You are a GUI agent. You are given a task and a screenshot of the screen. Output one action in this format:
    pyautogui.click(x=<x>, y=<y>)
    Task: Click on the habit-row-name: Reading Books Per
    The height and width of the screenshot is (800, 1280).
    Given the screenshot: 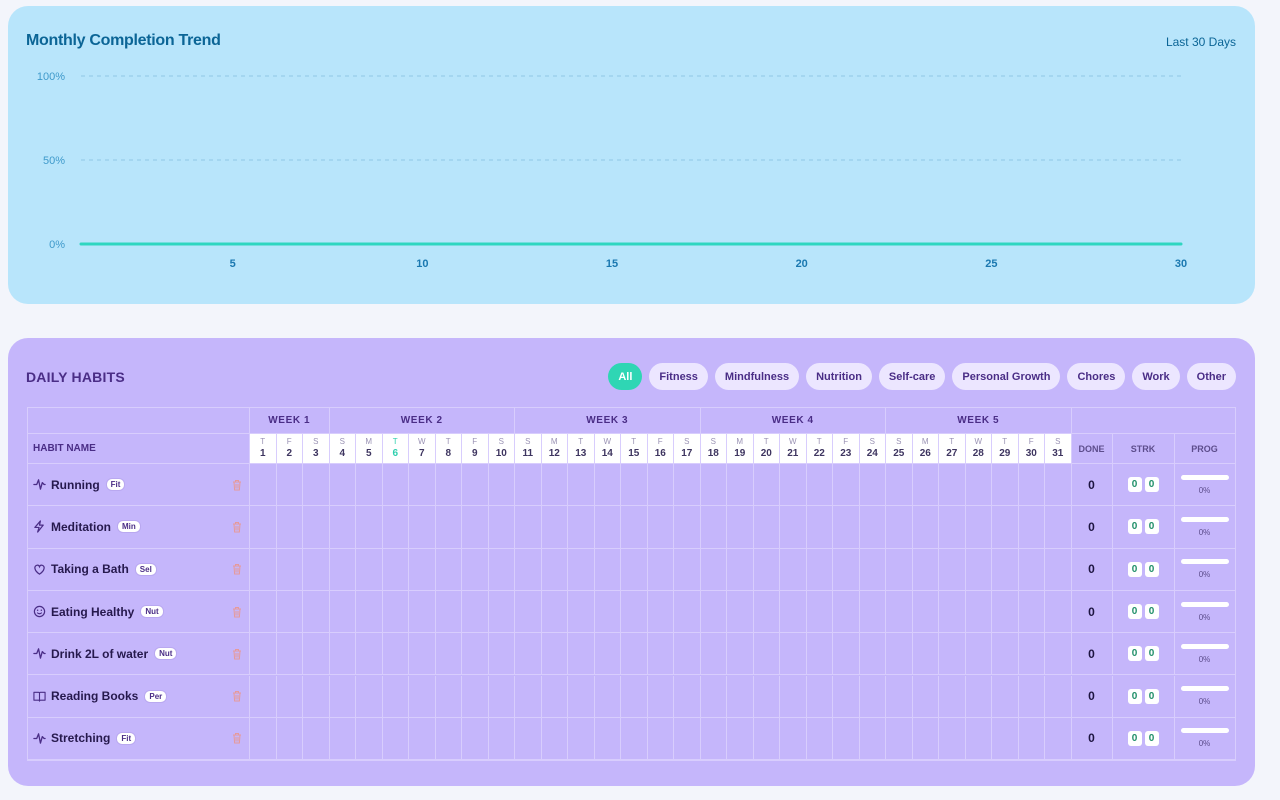 What is the action you would take?
    pyautogui.click(x=138, y=696)
    